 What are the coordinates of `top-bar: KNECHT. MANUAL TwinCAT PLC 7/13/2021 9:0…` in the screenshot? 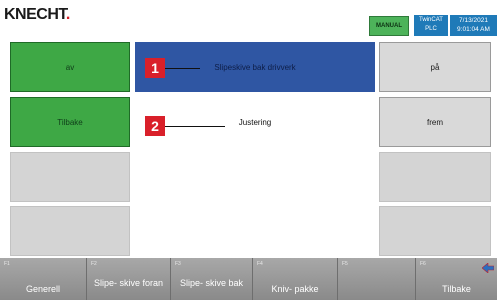 It's located at (248, 19).